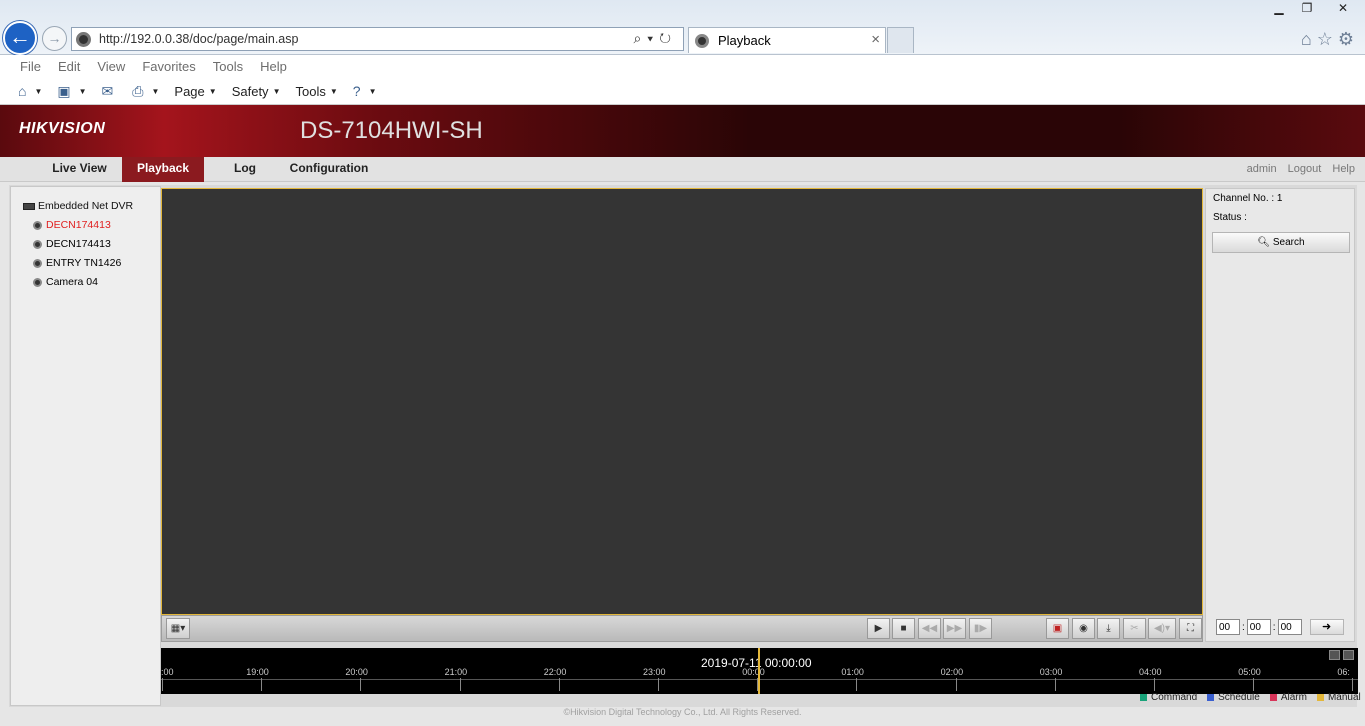 This screenshot has height=726, width=1365. I want to click on app-header: HIKVISION DS-7104HWI-SH, so click(682, 131).